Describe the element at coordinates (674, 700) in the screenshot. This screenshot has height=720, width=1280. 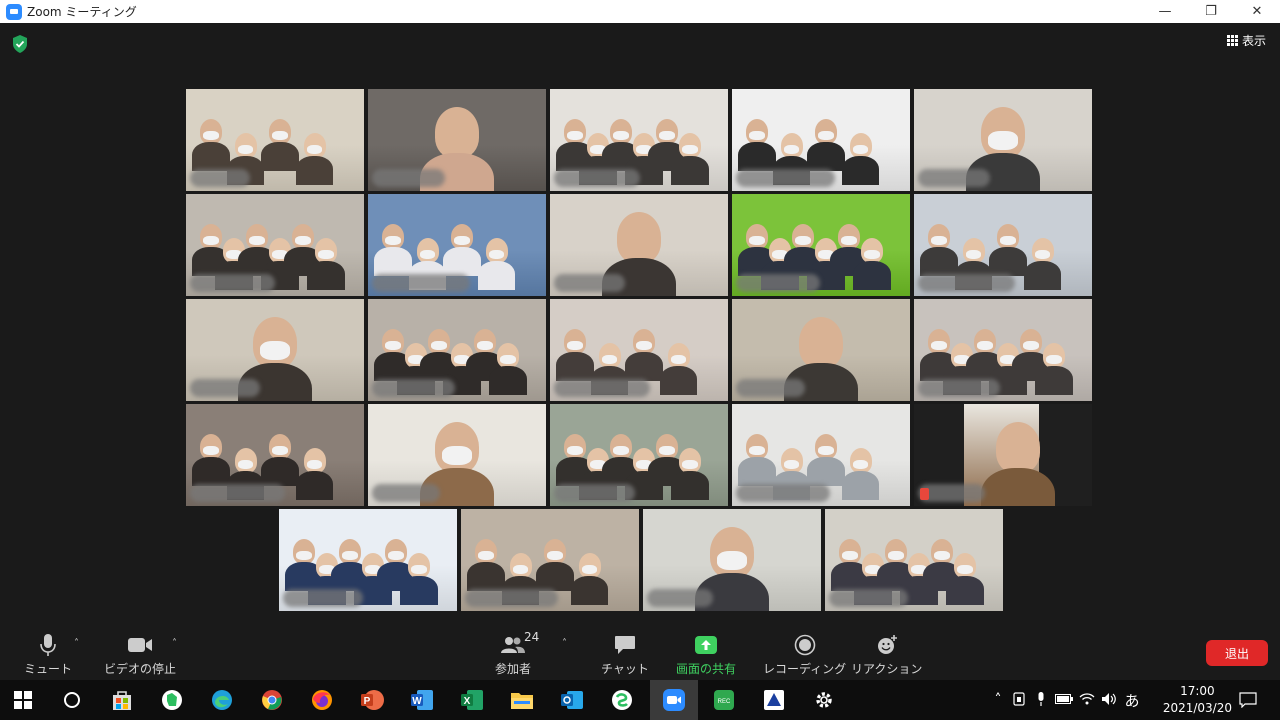
I see `zoom-taskbar-icon` at that location.